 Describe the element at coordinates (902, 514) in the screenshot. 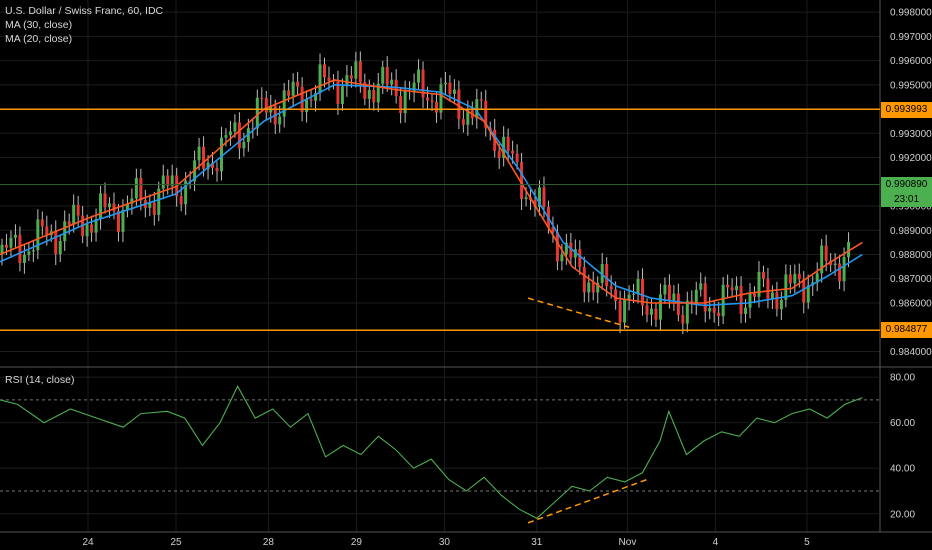

I see `rsi-tick-label: 20.00` at that location.